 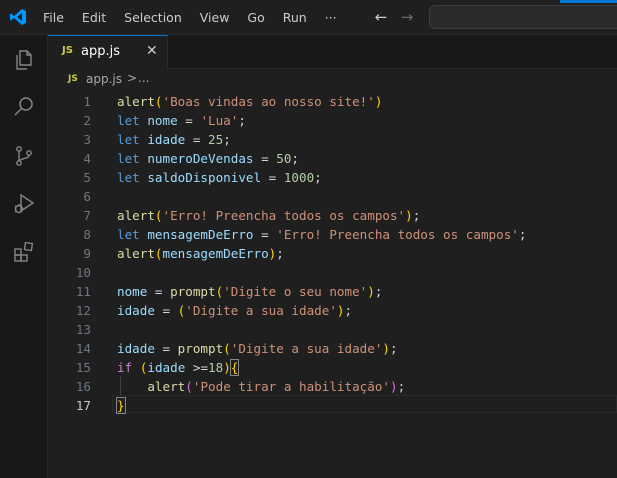 I want to click on code-token: 'Erro! Preencha todos os campos', so click(x=284, y=215).